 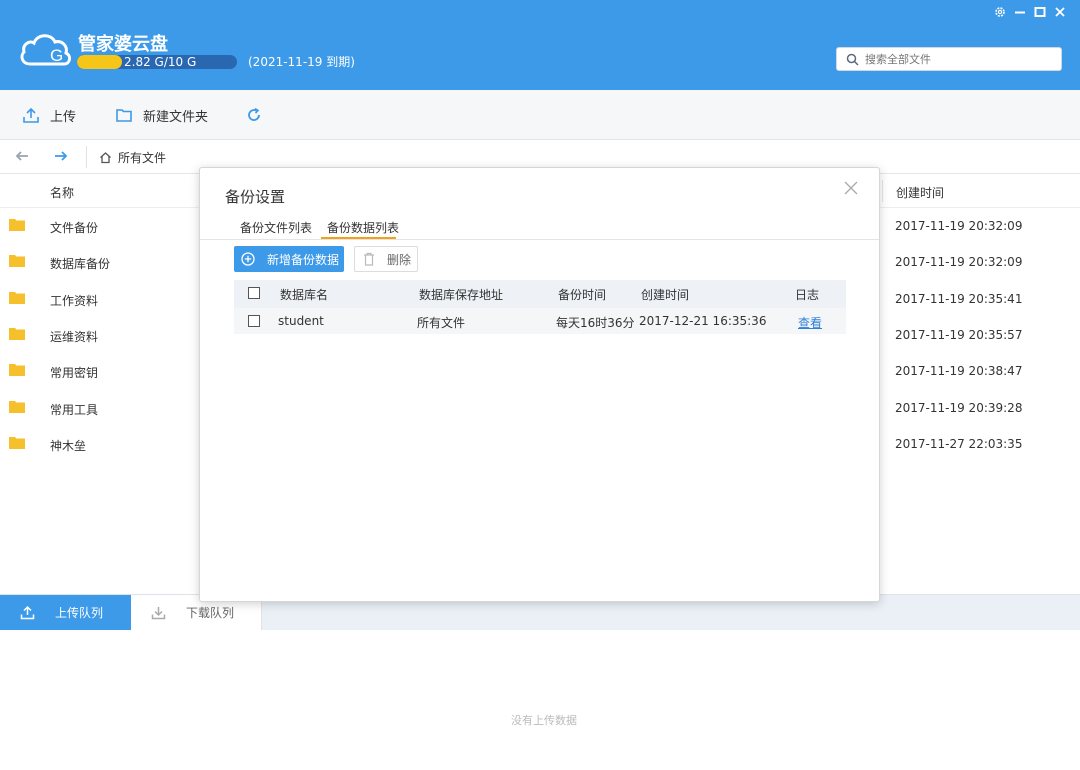 What do you see at coordinates (882, 191) in the screenshot?
I see `column-divider` at bounding box center [882, 191].